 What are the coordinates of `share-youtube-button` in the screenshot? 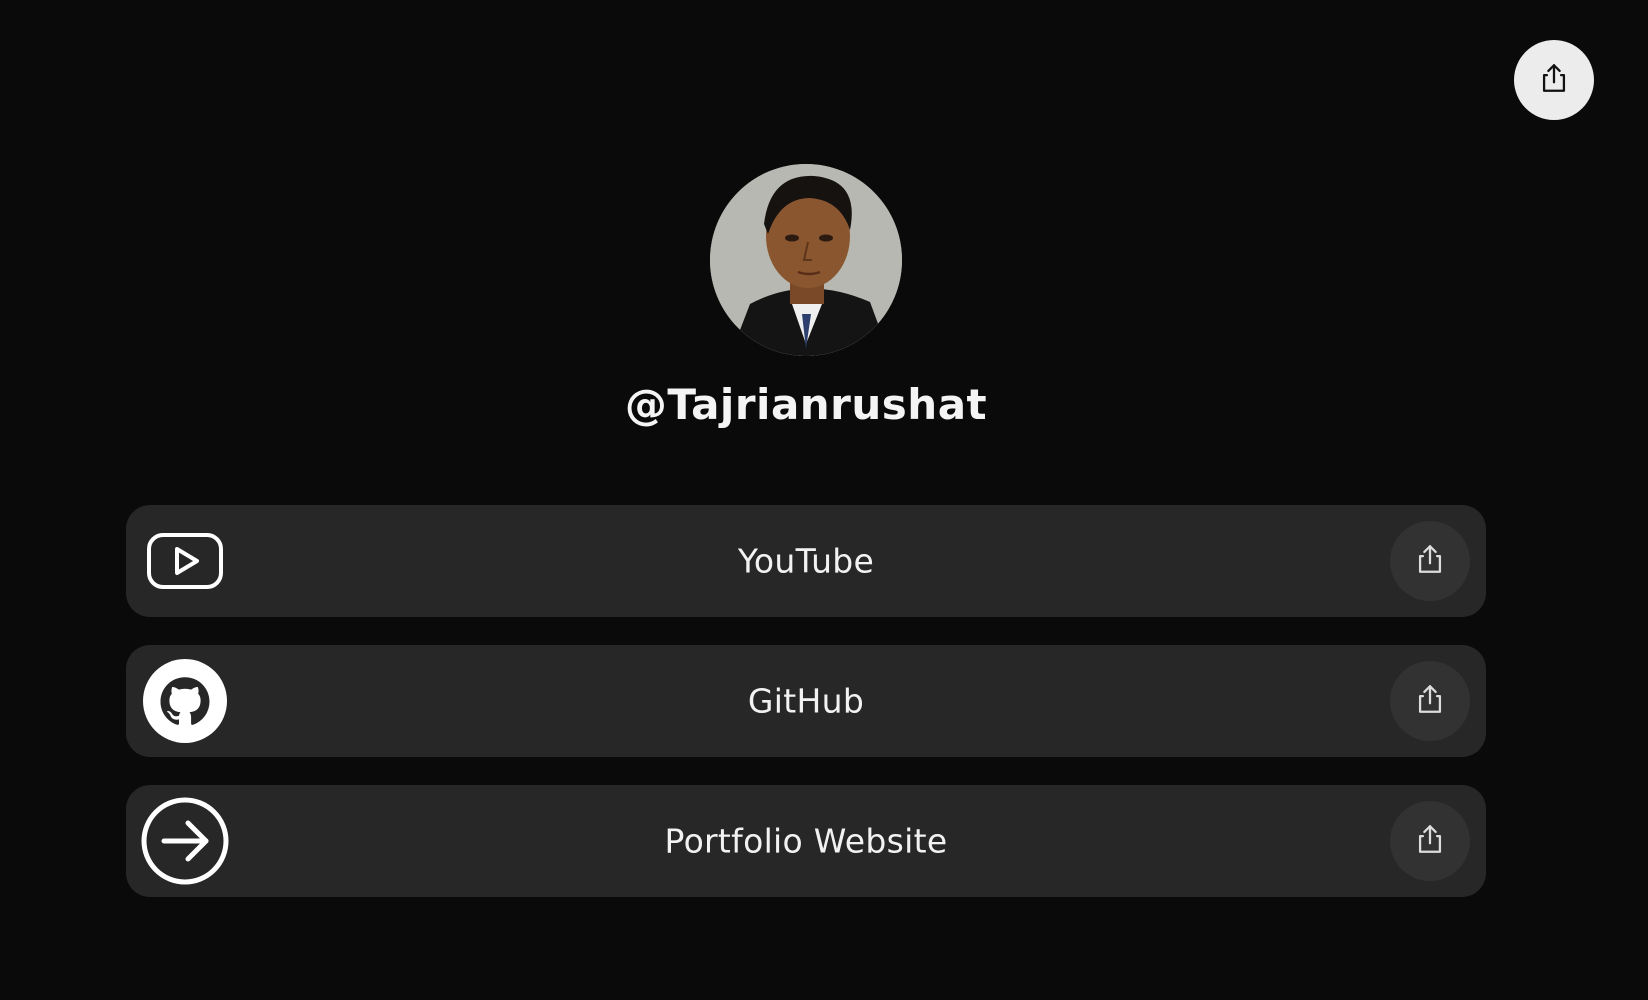 It's located at (1430, 561).